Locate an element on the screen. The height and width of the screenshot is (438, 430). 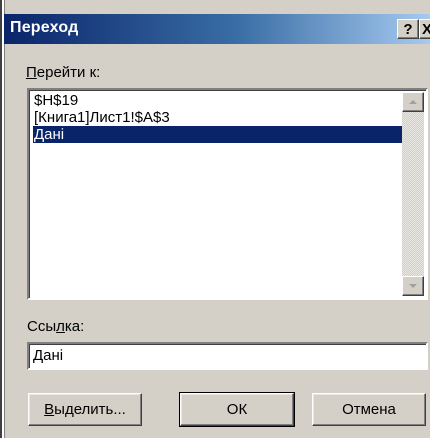
dialog-title: Переход is located at coordinates (44, 27).